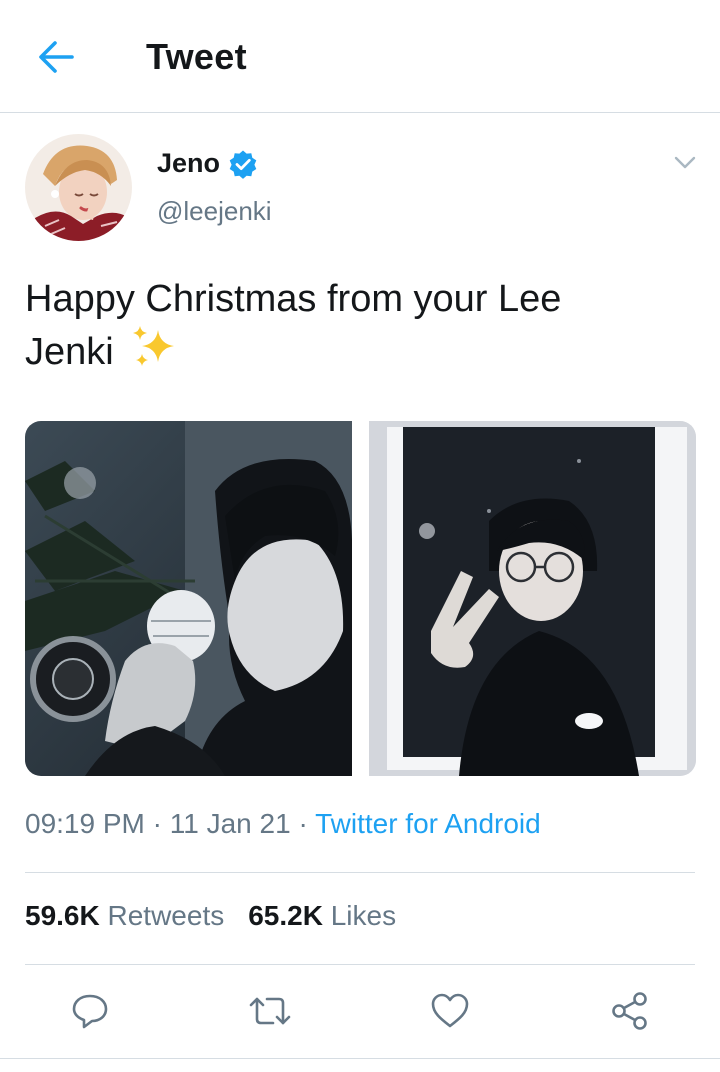 The image size is (720, 1072). I want to click on reply-button, so click(90, 1011).